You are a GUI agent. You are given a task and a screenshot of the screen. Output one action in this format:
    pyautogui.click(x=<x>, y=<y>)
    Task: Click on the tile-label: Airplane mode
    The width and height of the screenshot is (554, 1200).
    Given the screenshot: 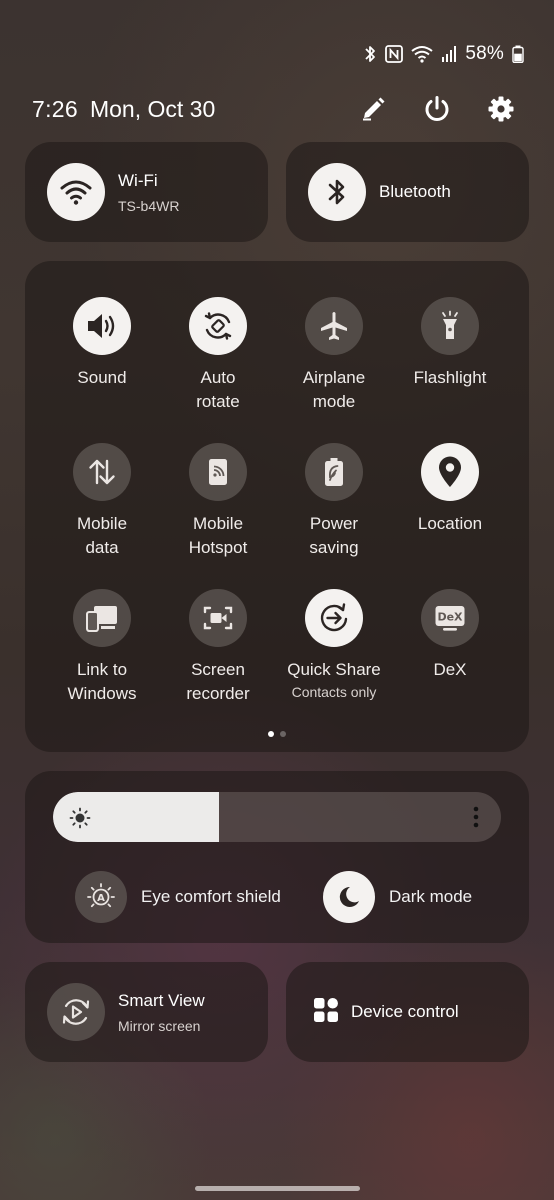 What is the action you would take?
    pyautogui.click(x=334, y=389)
    